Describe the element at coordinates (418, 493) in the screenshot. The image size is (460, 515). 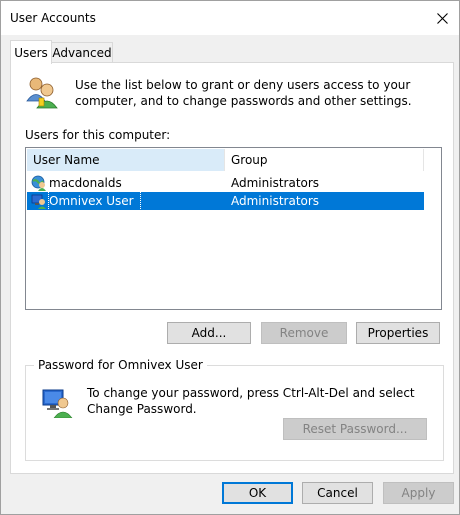
I see `apply-button: Apply` at that location.